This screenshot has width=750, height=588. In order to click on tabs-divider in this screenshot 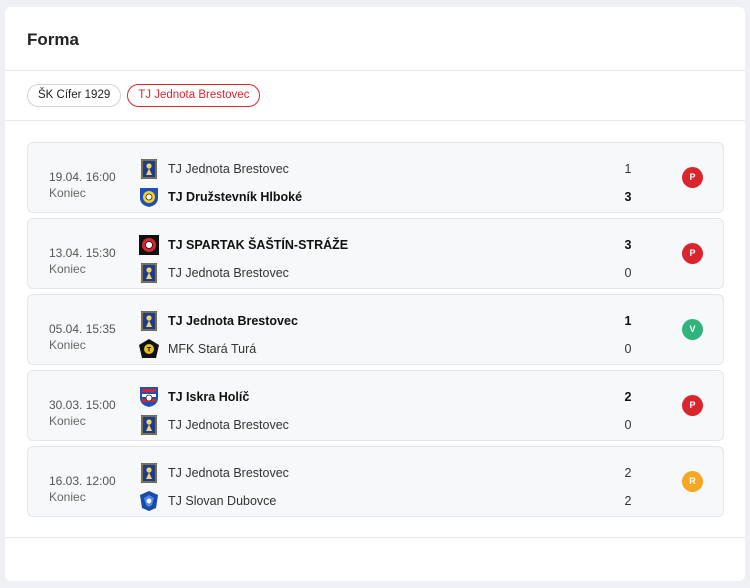, I will do `click(375, 120)`.